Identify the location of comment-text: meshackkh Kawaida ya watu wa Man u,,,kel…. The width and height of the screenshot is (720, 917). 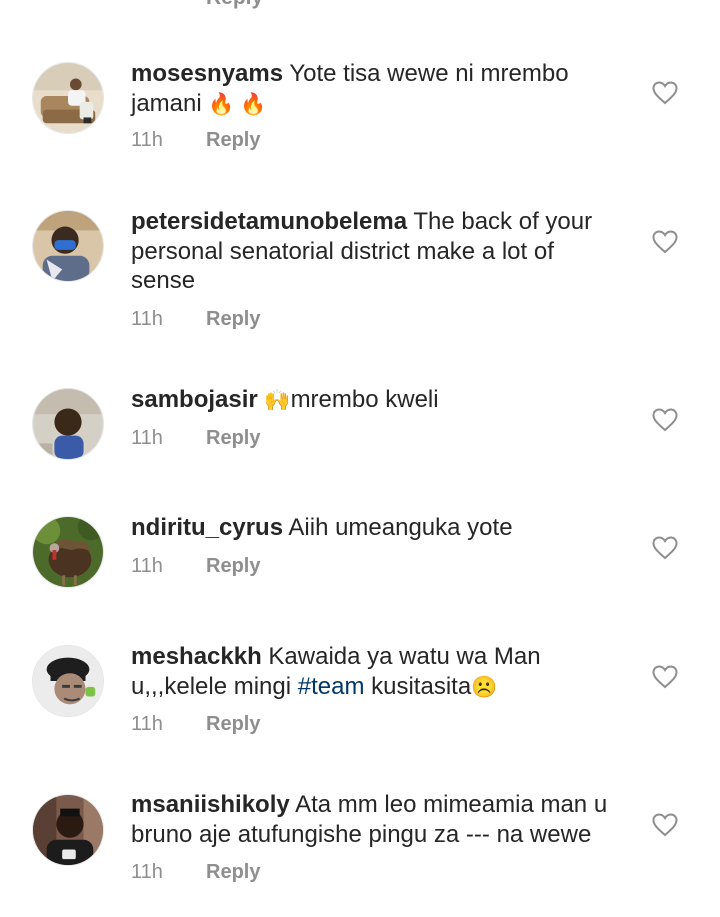
(371, 672).